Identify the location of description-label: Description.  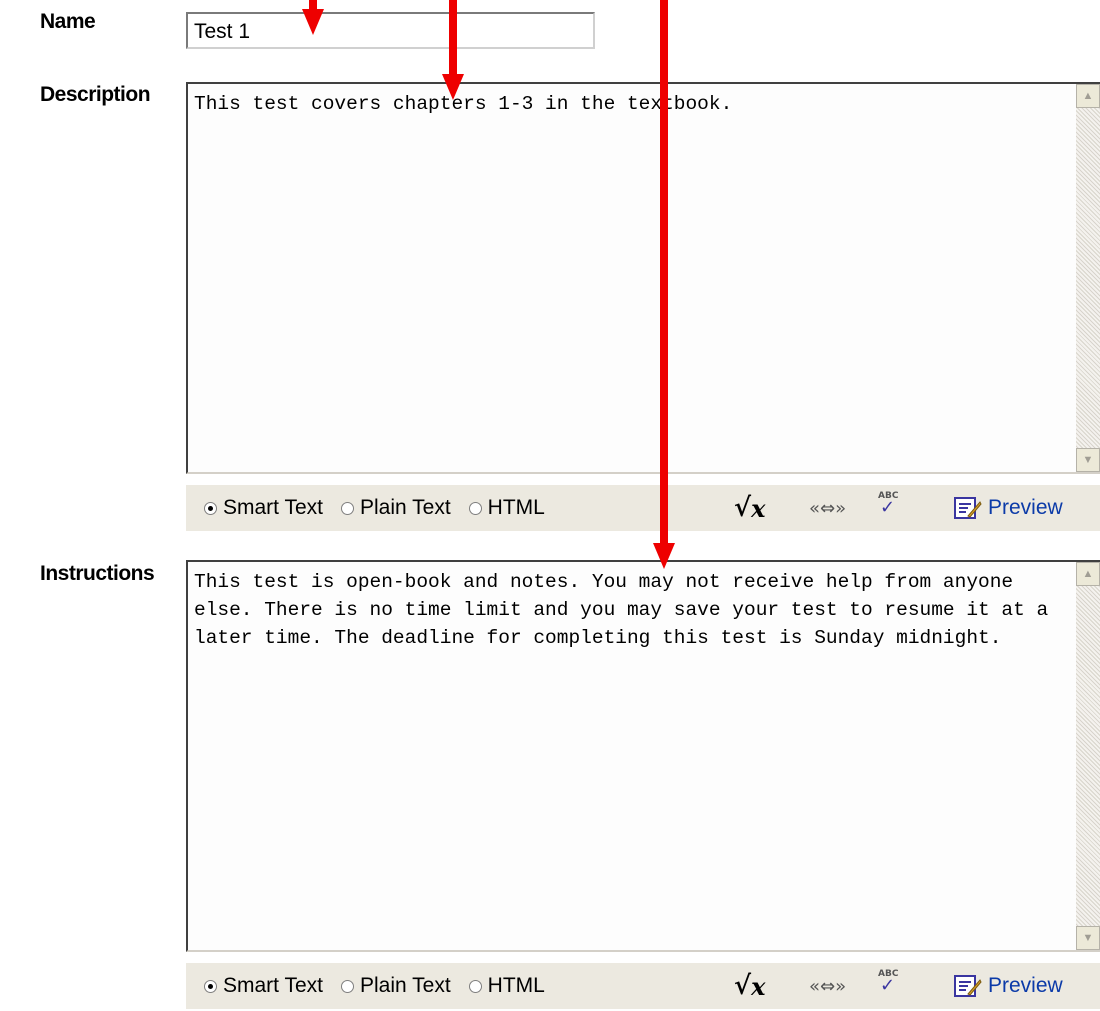
(95, 94).